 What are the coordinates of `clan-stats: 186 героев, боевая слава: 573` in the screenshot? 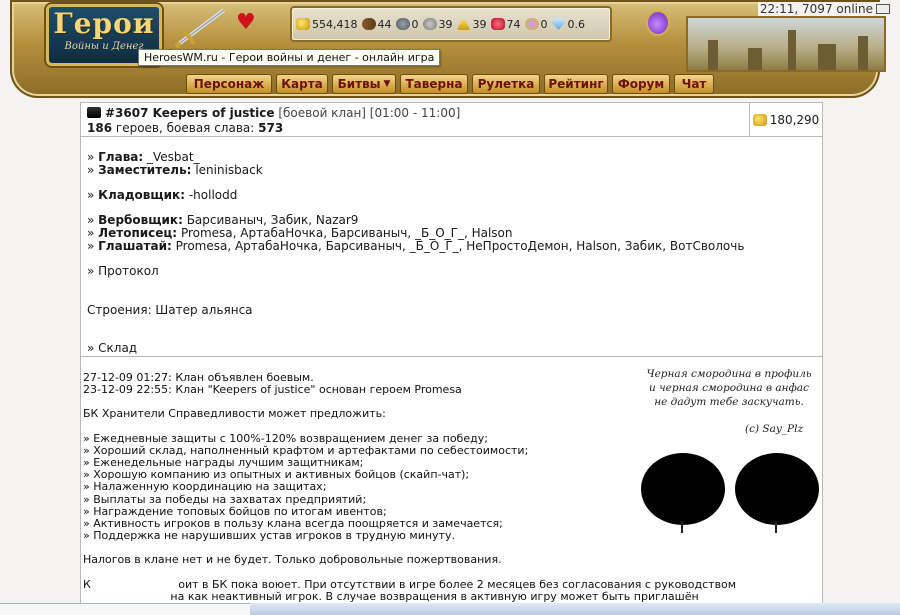 It's located at (185, 128).